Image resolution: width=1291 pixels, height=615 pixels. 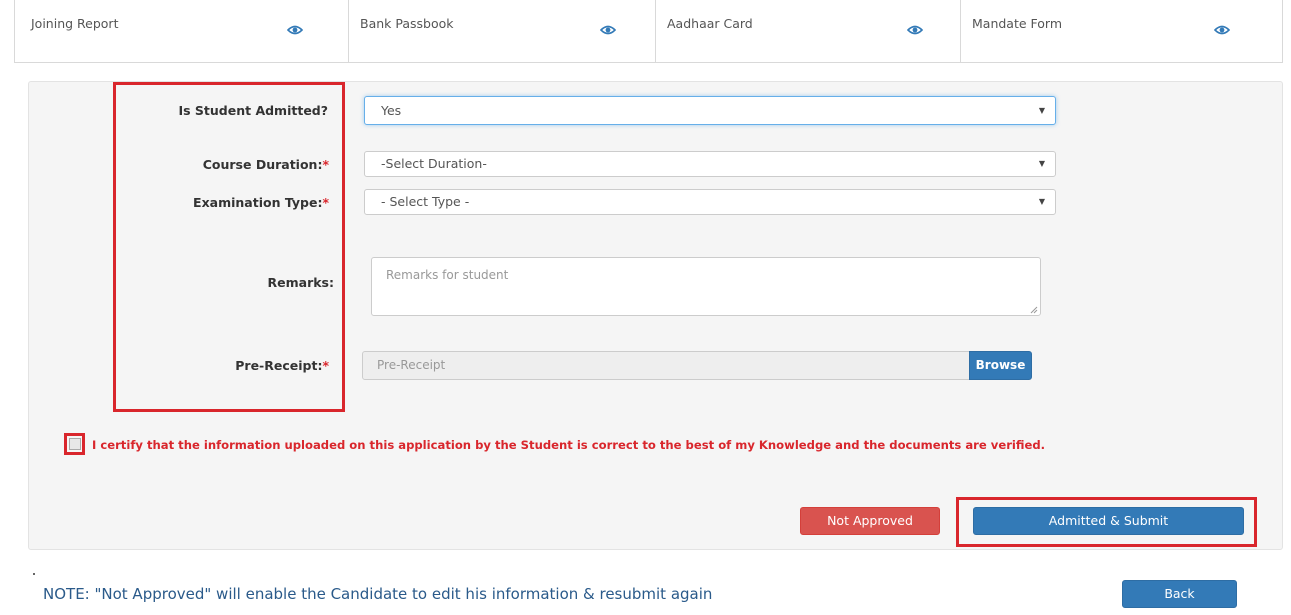 What do you see at coordinates (1034, 310) in the screenshot?
I see `resize-grip-icon` at bounding box center [1034, 310].